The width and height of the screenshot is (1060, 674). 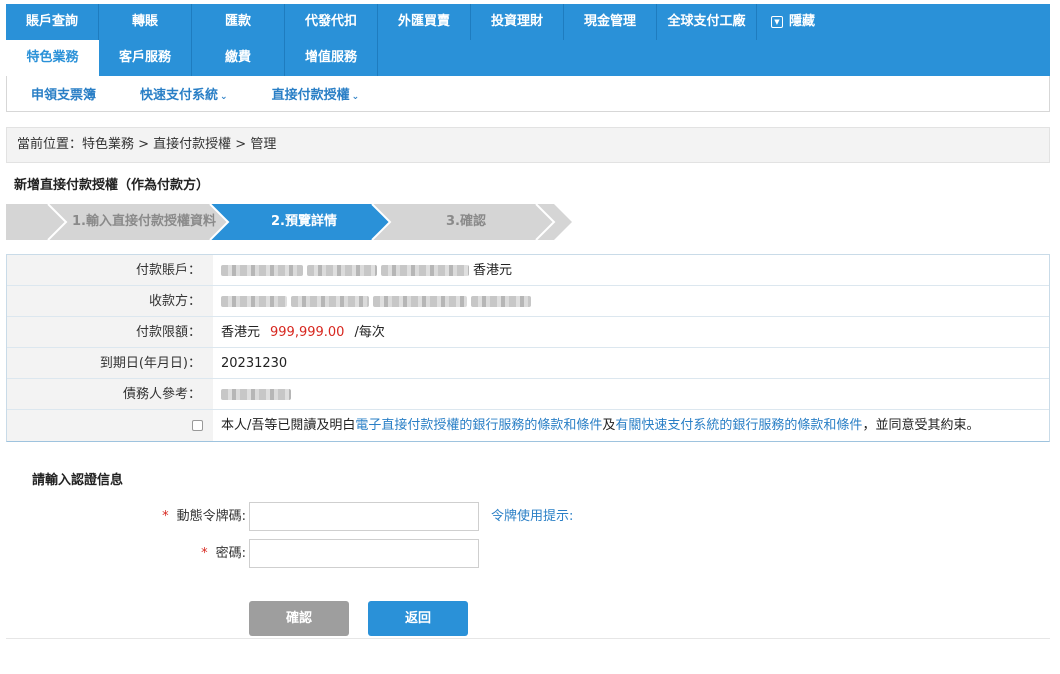 What do you see at coordinates (110, 332) in the screenshot?
I see `payment-limit-label: 付款限額：` at bounding box center [110, 332].